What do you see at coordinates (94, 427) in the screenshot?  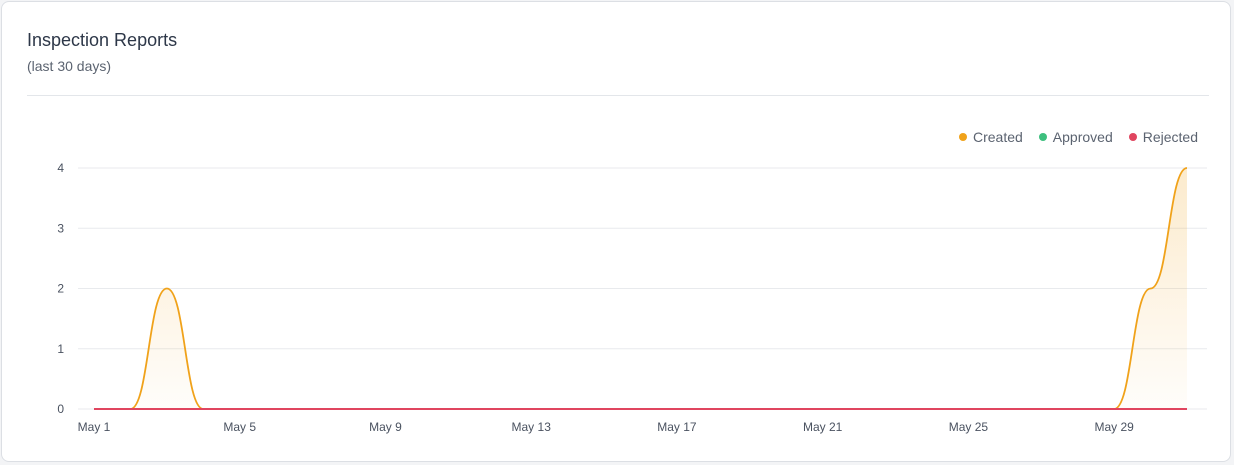 I see `x-tick-may-1: May 1` at bounding box center [94, 427].